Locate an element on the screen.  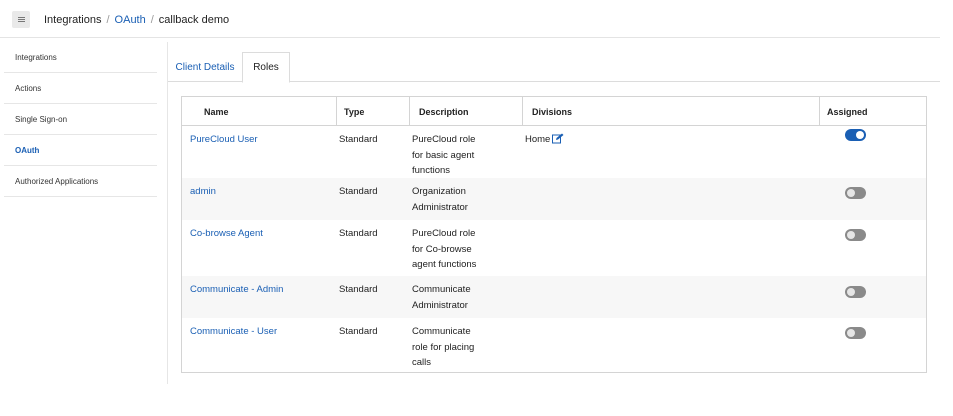
sidebar-item-label: Single Sign-on is located at coordinates (41, 119).